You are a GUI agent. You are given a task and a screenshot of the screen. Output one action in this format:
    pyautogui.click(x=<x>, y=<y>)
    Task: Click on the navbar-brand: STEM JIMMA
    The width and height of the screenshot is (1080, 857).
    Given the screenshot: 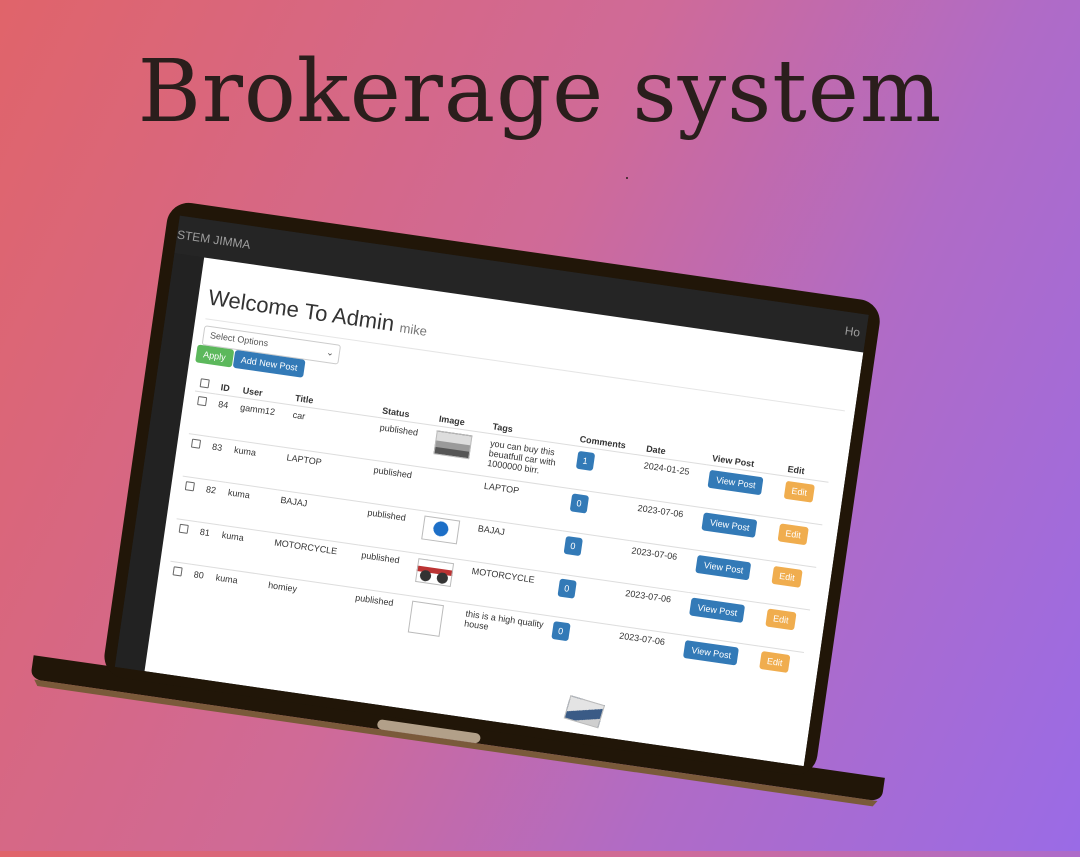 What is the action you would take?
    pyautogui.click(x=213, y=239)
    